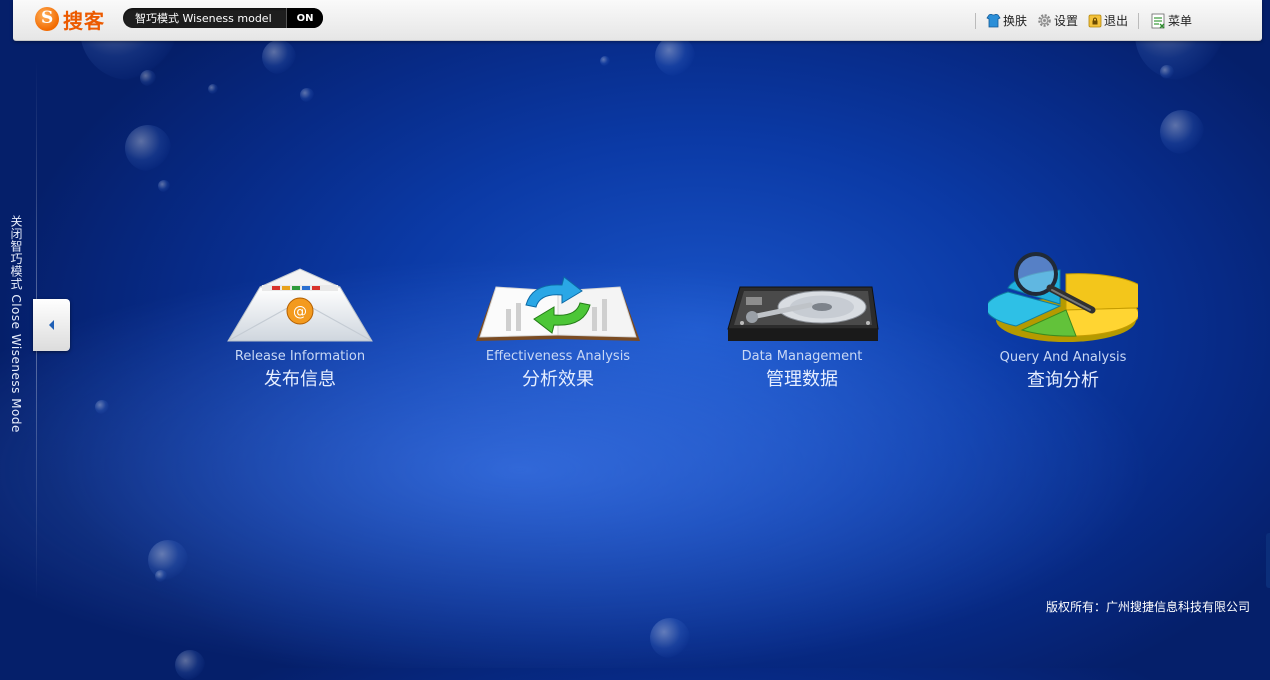  What do you see at coordinates (47, 19) in the screenshot?
I see `logo-icon` at bounding box center [47, 19].